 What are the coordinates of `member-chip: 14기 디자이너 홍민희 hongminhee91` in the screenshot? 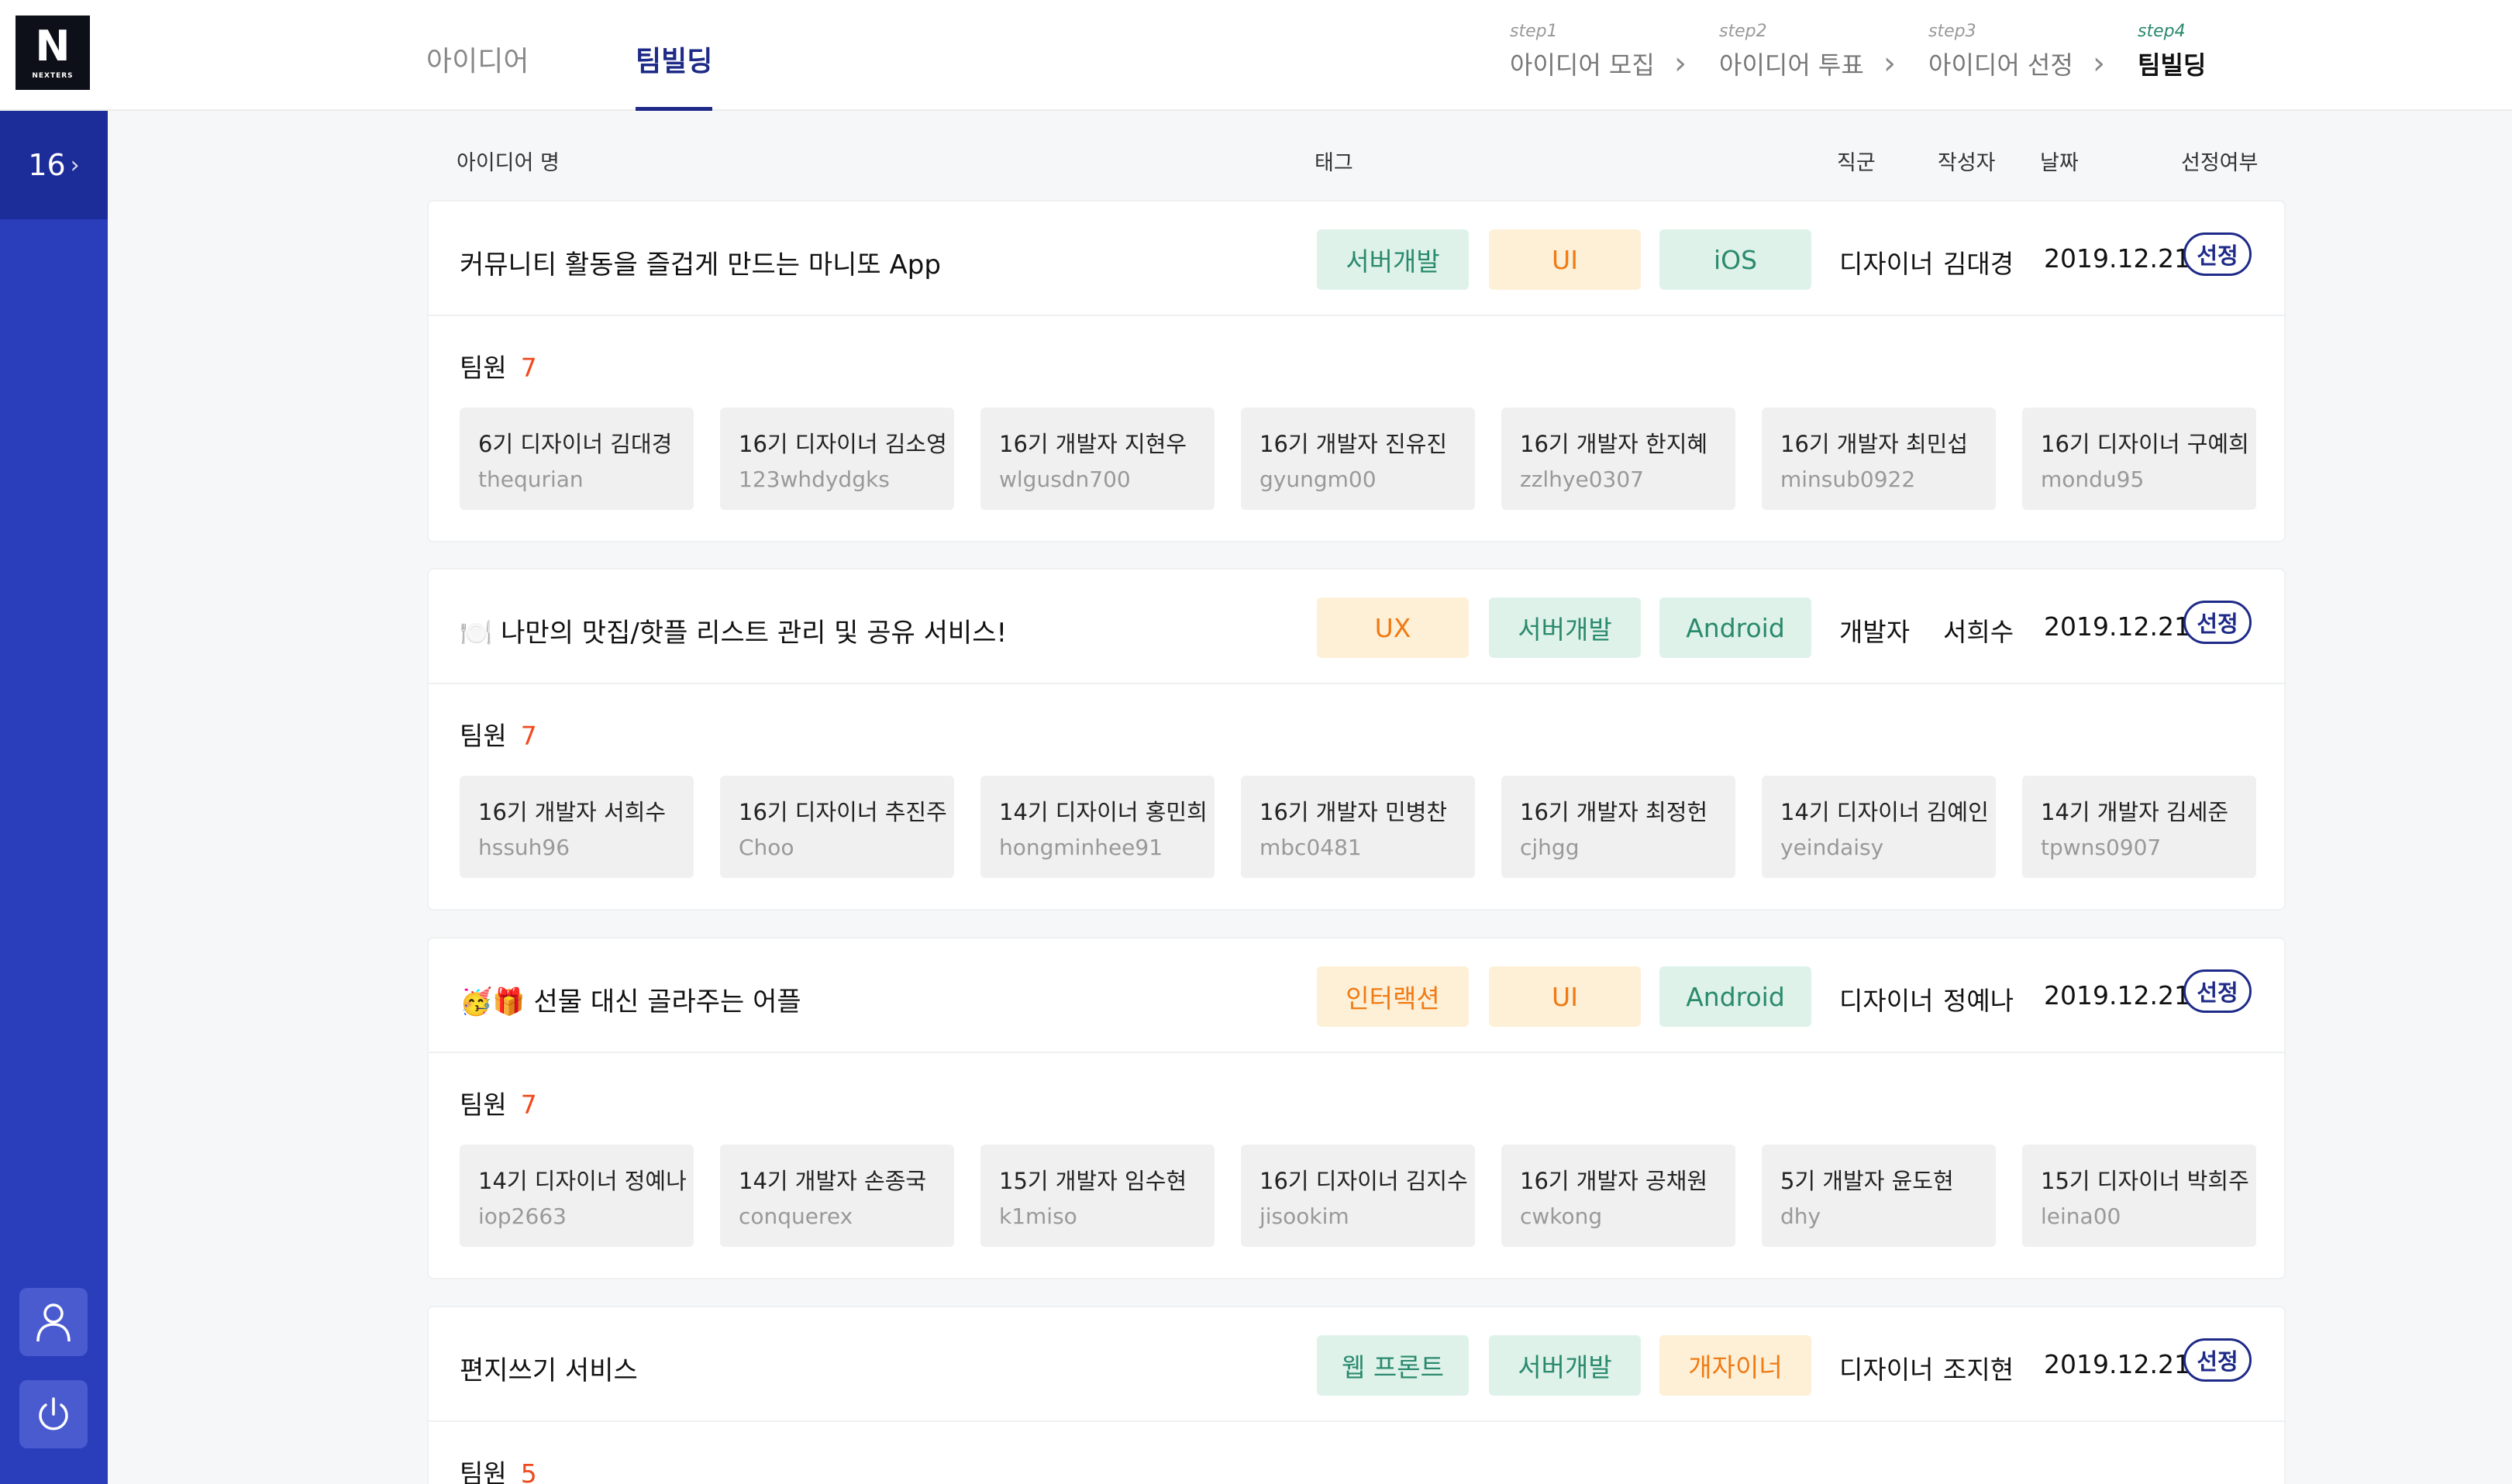 It's located at (1097, 827).